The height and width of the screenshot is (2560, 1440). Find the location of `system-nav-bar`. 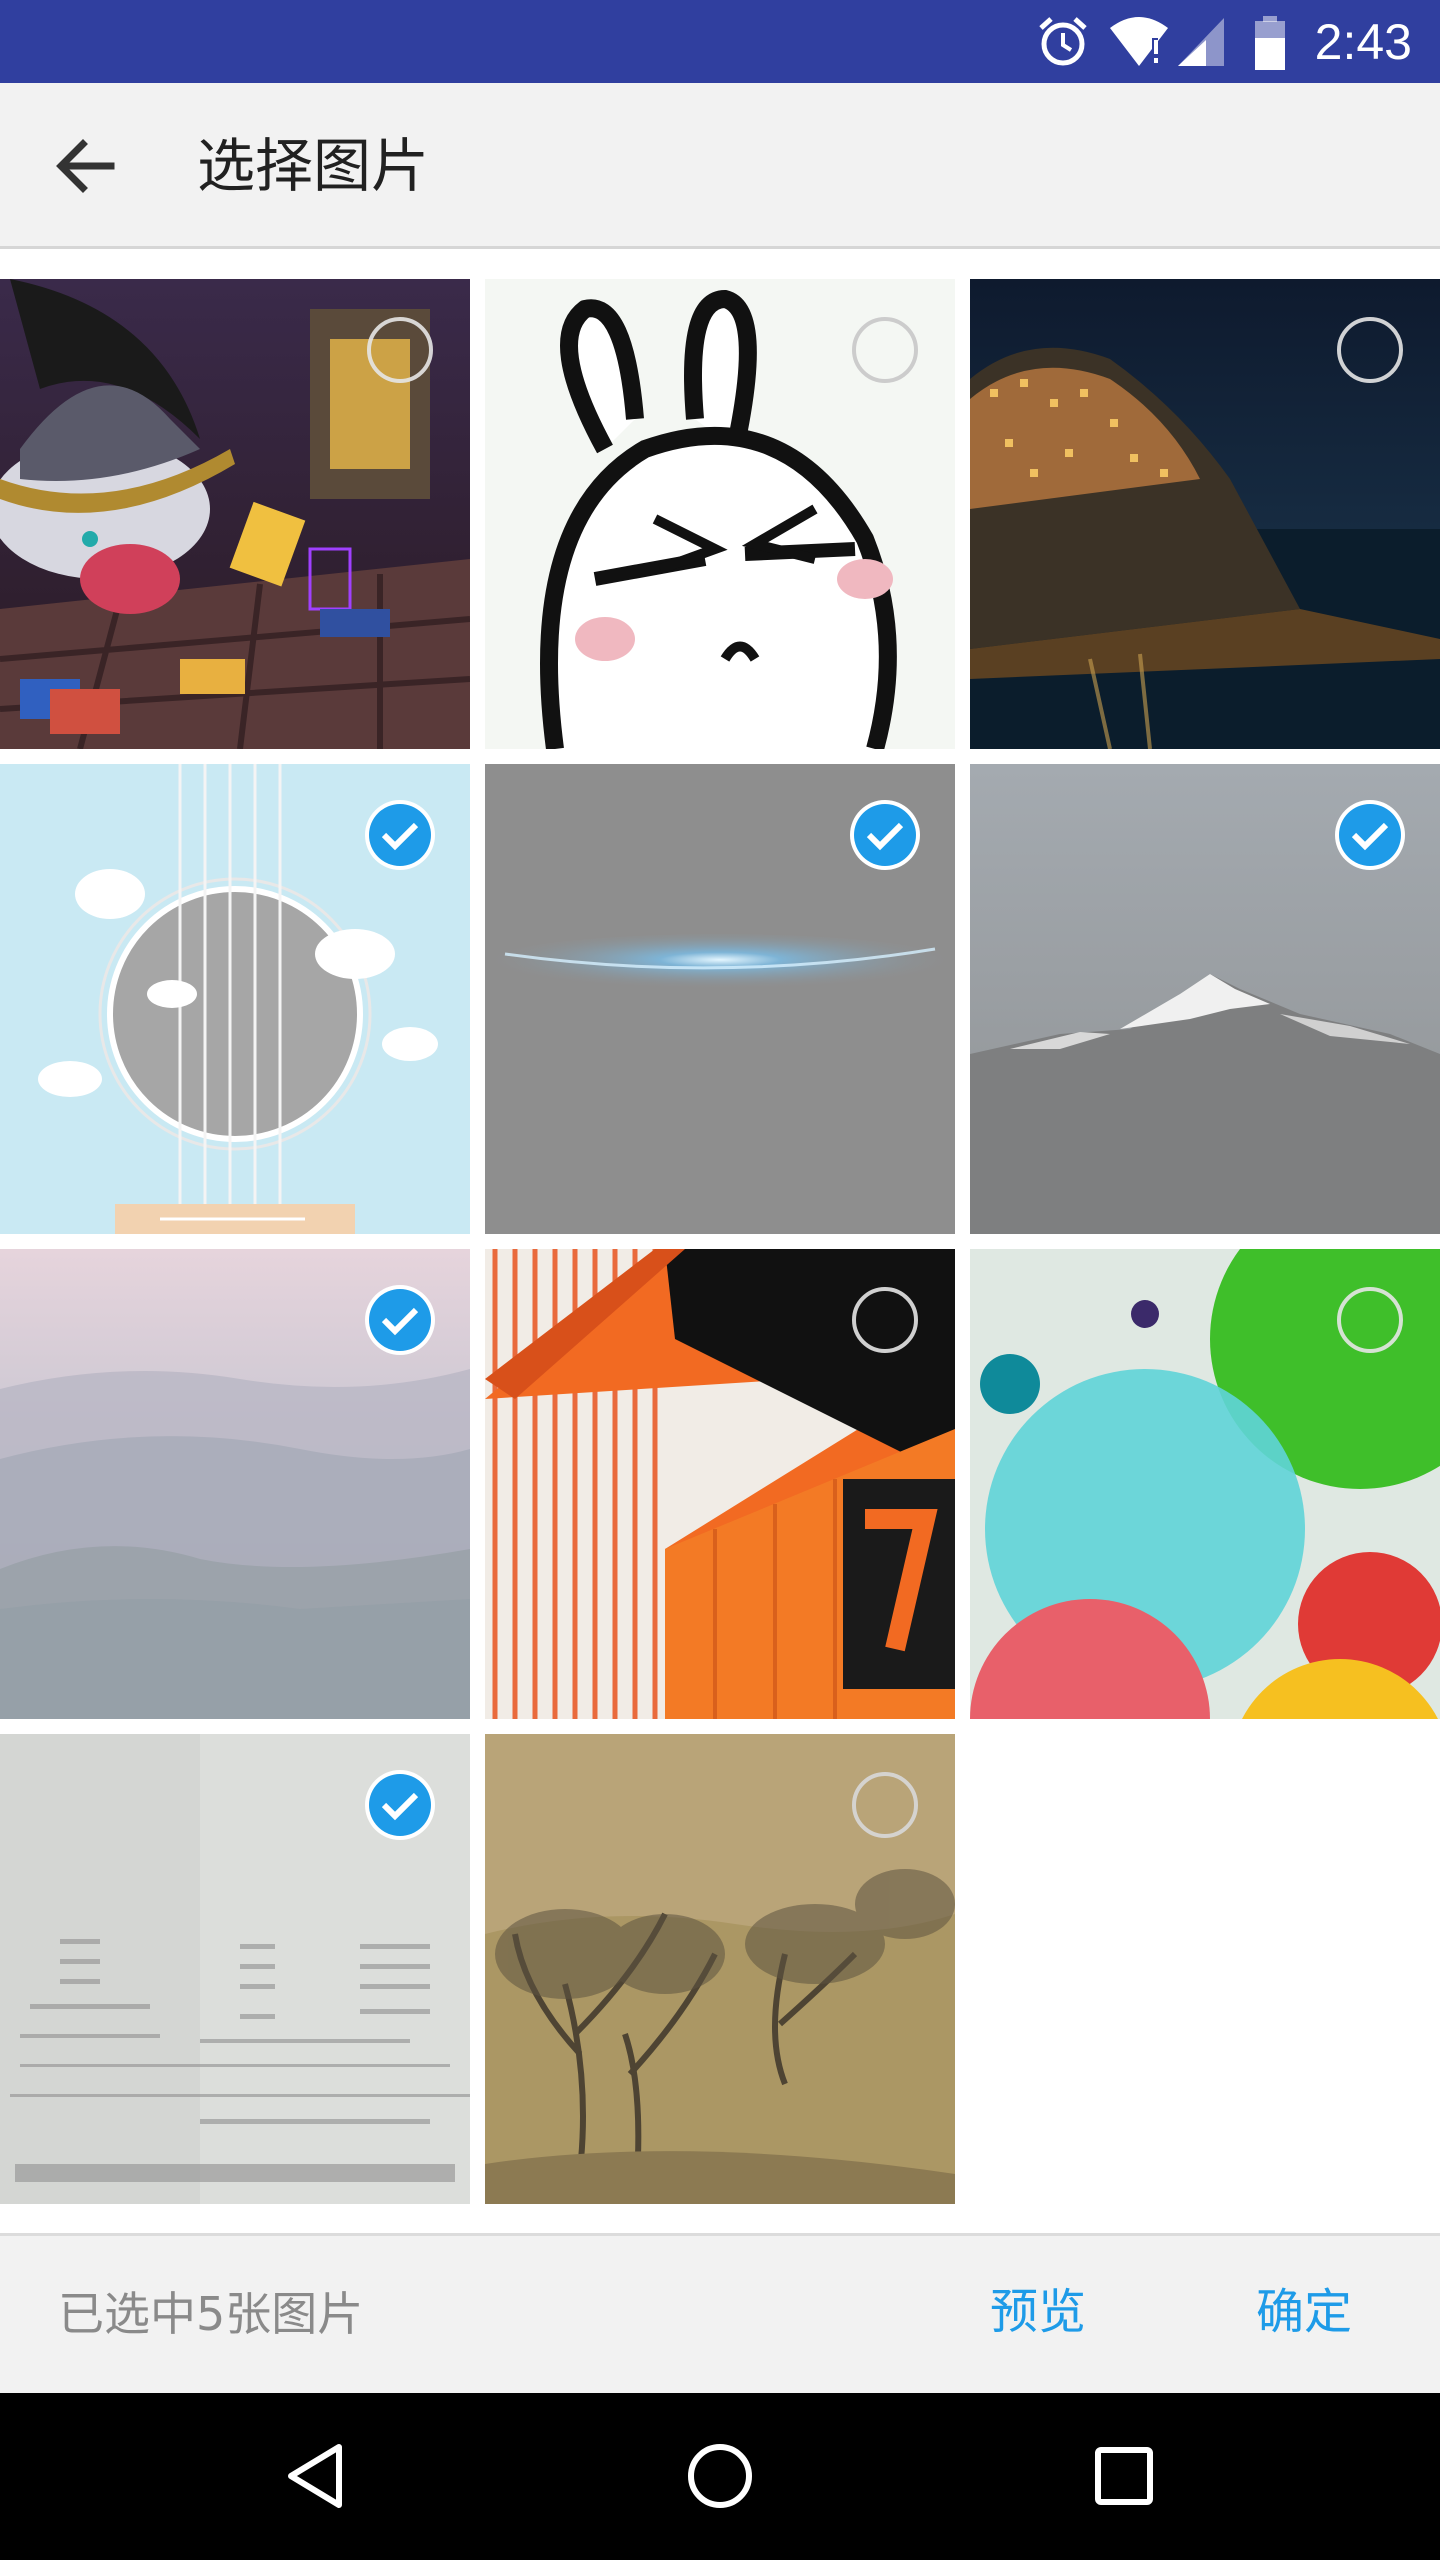

system-nav-bar is located at coordinates (720, 2476).